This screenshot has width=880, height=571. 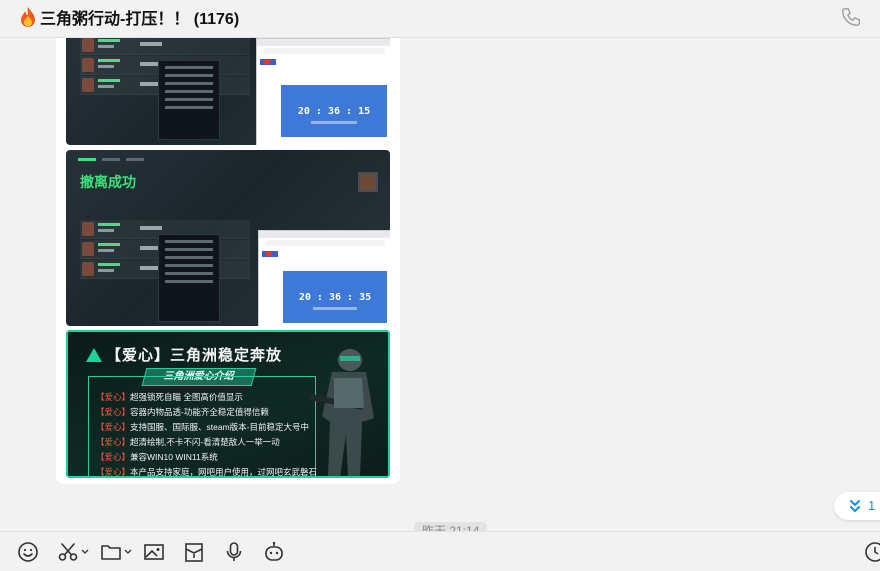 I want to click on crate-icon, so click(x=368, y=182).